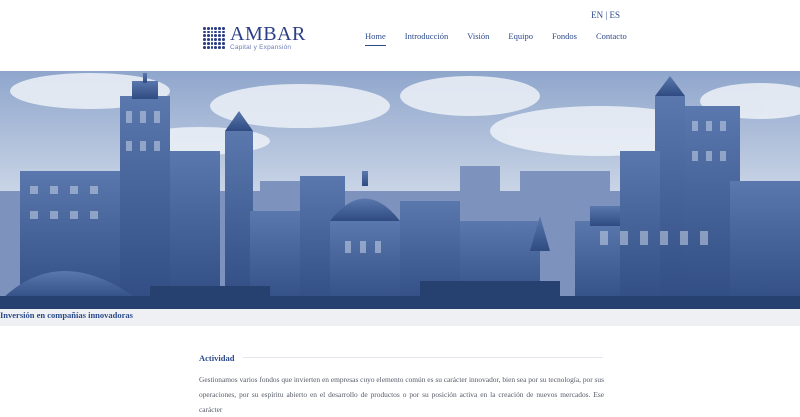  Describe the element at coordinates (520, 38) in the screenshot. I see `nav-equipo: Equipo` at that location.